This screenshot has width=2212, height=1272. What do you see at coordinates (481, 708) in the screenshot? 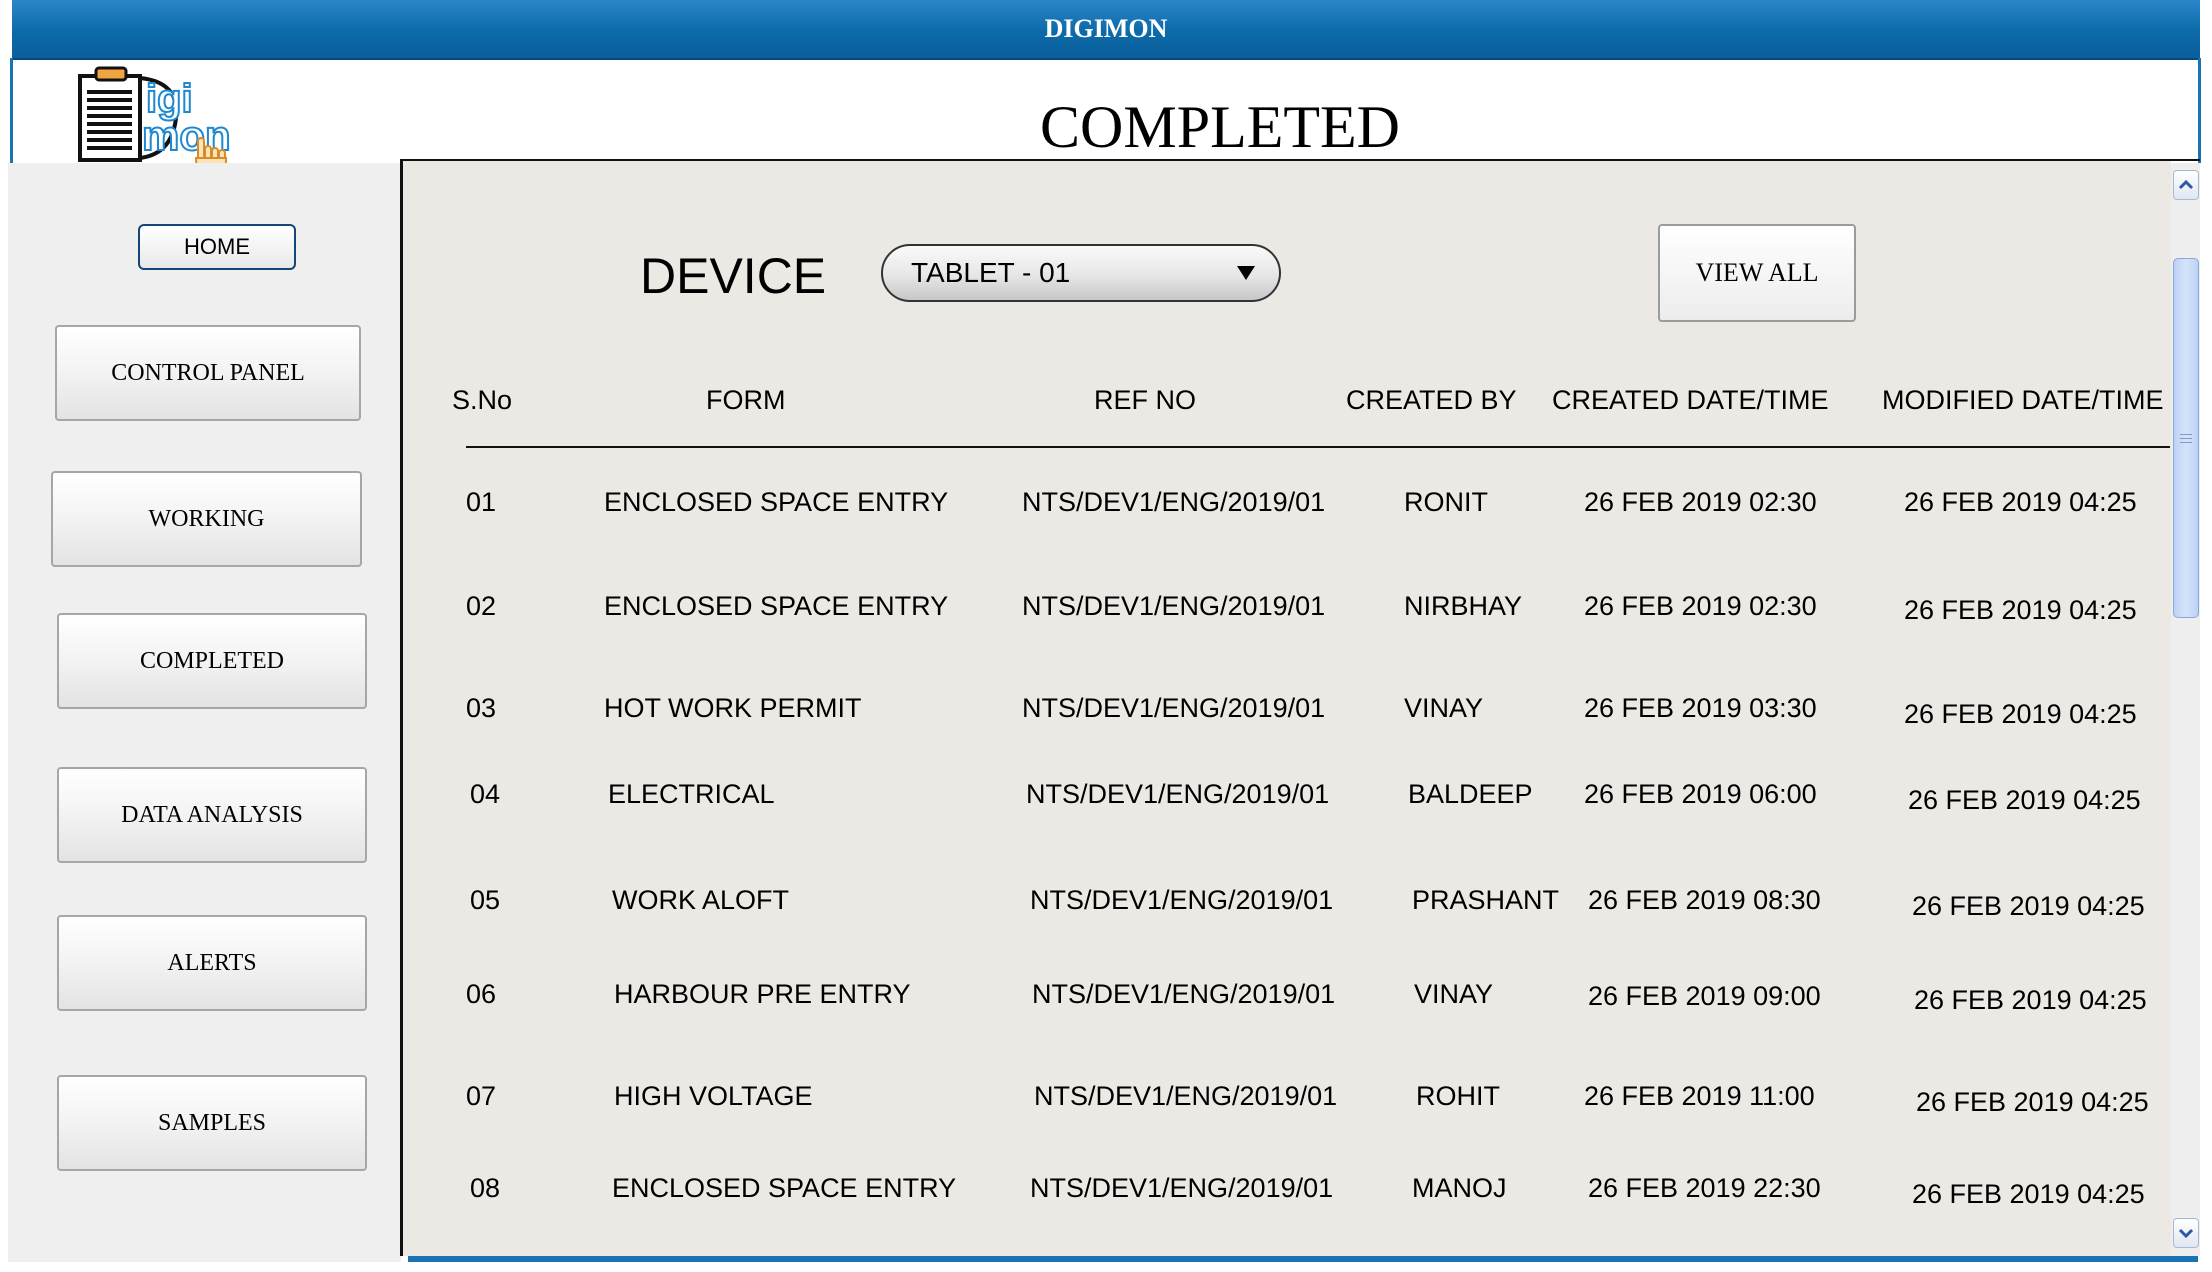
I see `cell-sno: 03` at bounding box center [481, 708].